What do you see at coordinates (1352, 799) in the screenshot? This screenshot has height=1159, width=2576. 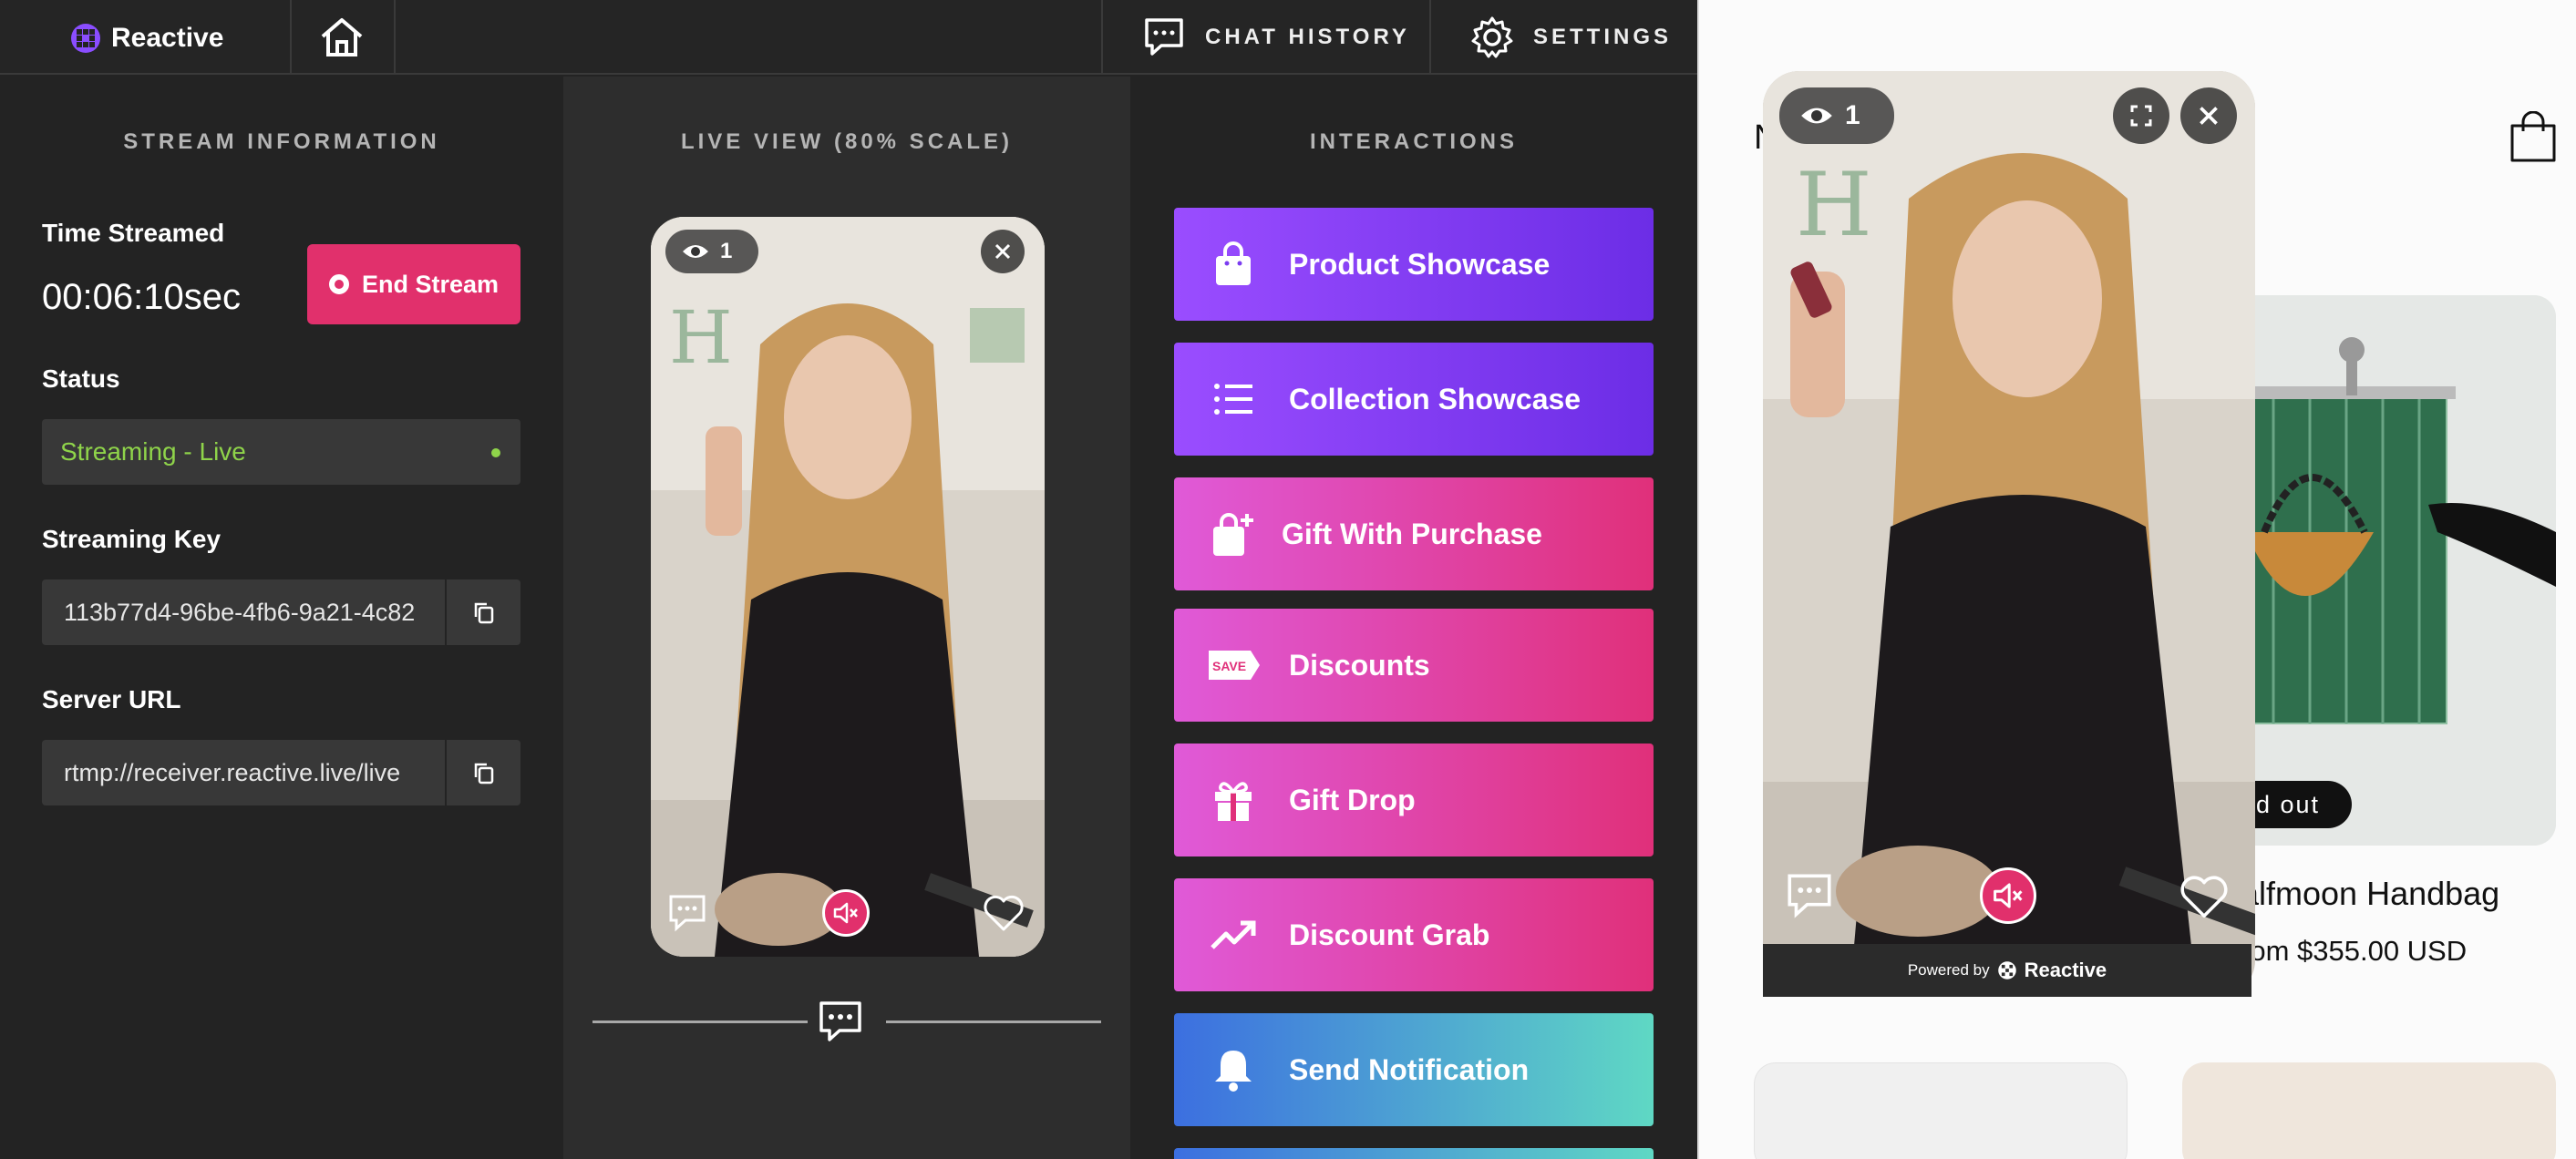 I see `gift-drop-label: Gift Drop` at bounding box center [1352, 799].